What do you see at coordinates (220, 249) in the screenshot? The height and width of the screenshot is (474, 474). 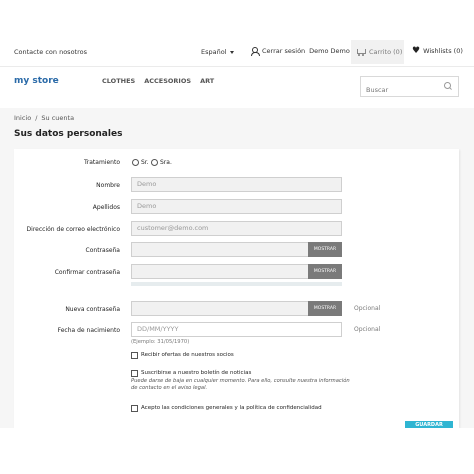 I see `password-field` at bounding box center [220, 249].